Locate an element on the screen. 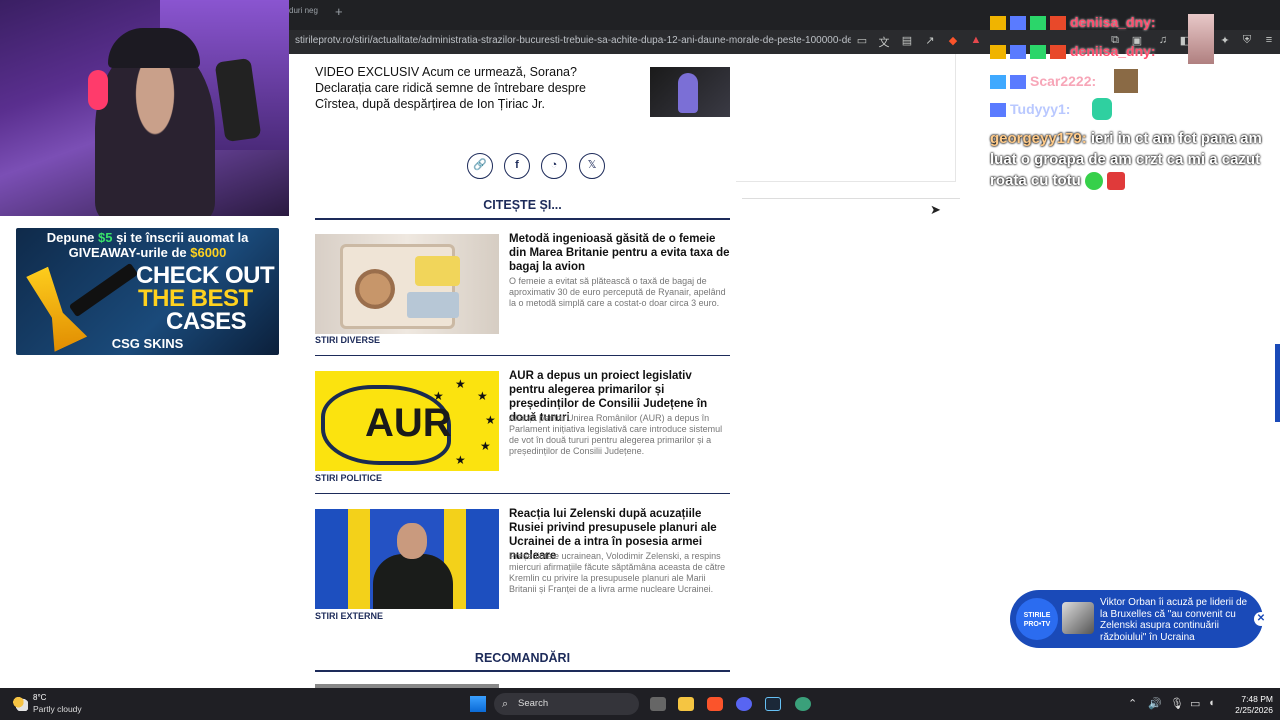 The height and width of the screenshot is (720, 1280). search-box: ⌕ Search is located at coordinates (566, 704).